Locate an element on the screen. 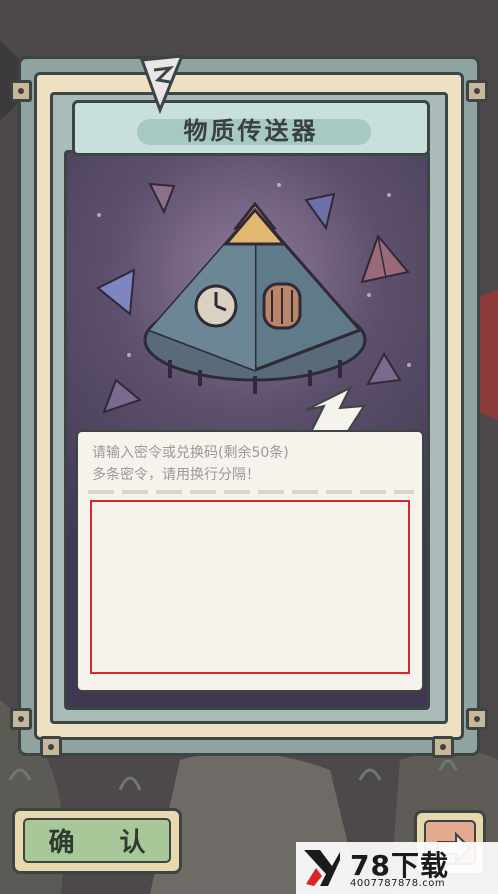 The width and height of the screenshot is (498, 894). watermark-site: 4007787878.com is located at coordinates (398, 883).